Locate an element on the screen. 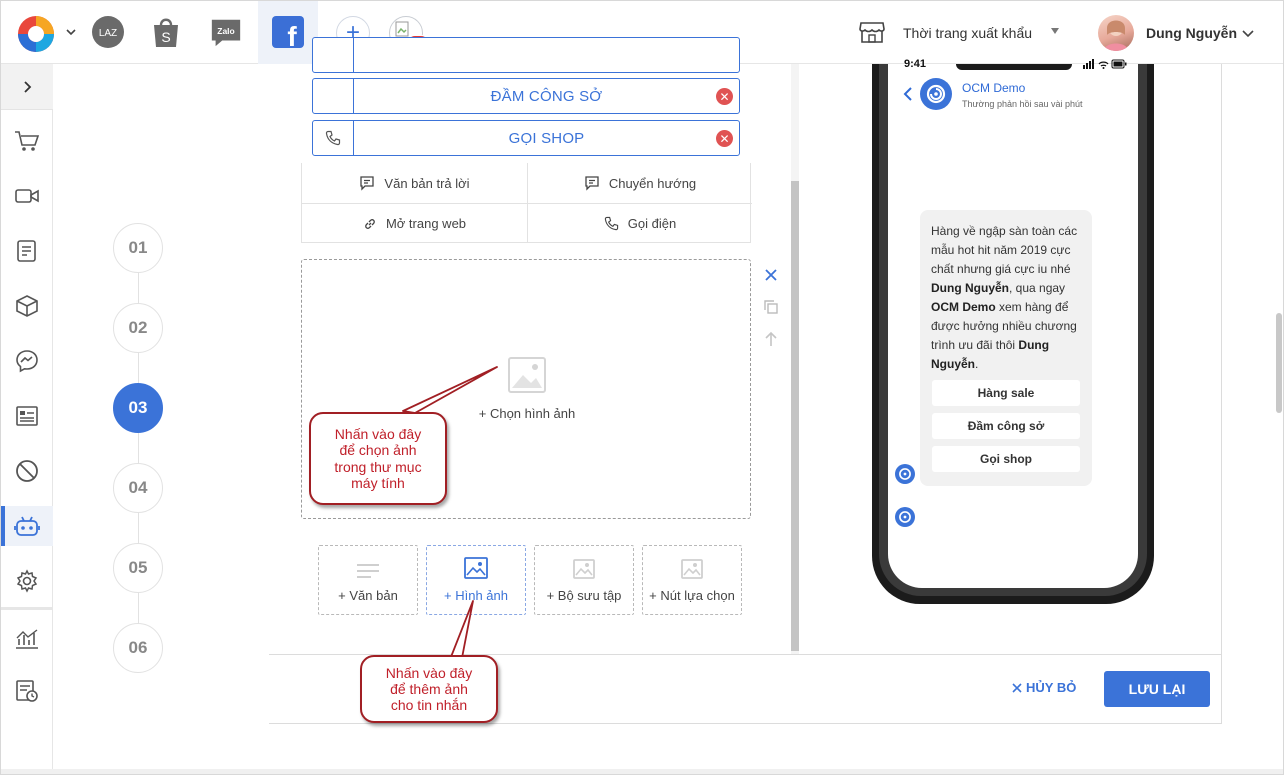 This screenshot has width=1284, height=775. callout-text: Nhấn vào đây để thêm ảnh cho tin nhắn is located at coordinates (429, 689).